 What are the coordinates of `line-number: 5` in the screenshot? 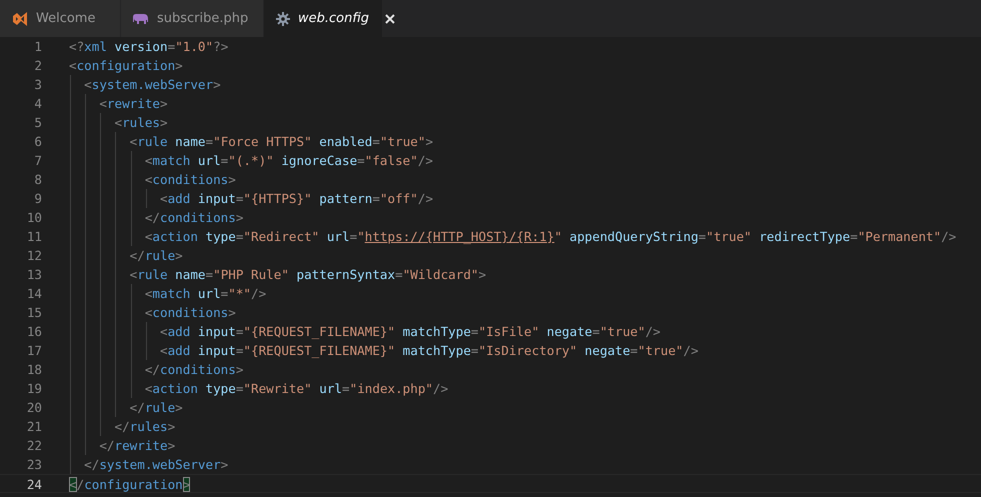 It's located at (37, 123).